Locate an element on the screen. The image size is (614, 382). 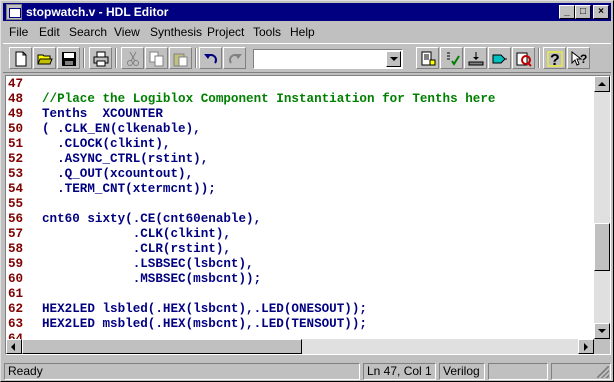
save-icon is located at coordinates (69, 59).